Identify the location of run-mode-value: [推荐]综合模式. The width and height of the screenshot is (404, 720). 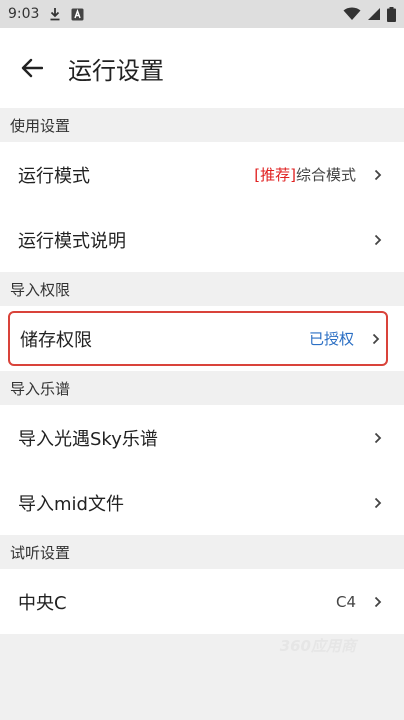
(305, 174).